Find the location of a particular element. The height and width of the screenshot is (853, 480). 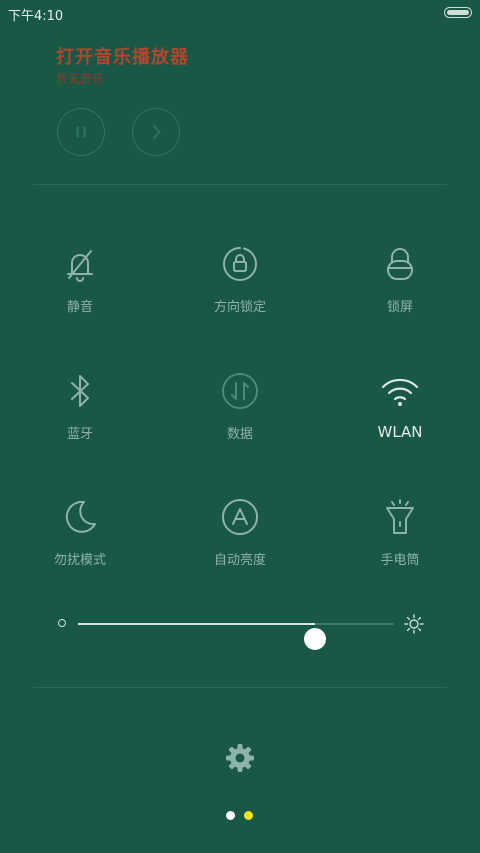

auto-brightness-icon is located at coordinates (240, 517).